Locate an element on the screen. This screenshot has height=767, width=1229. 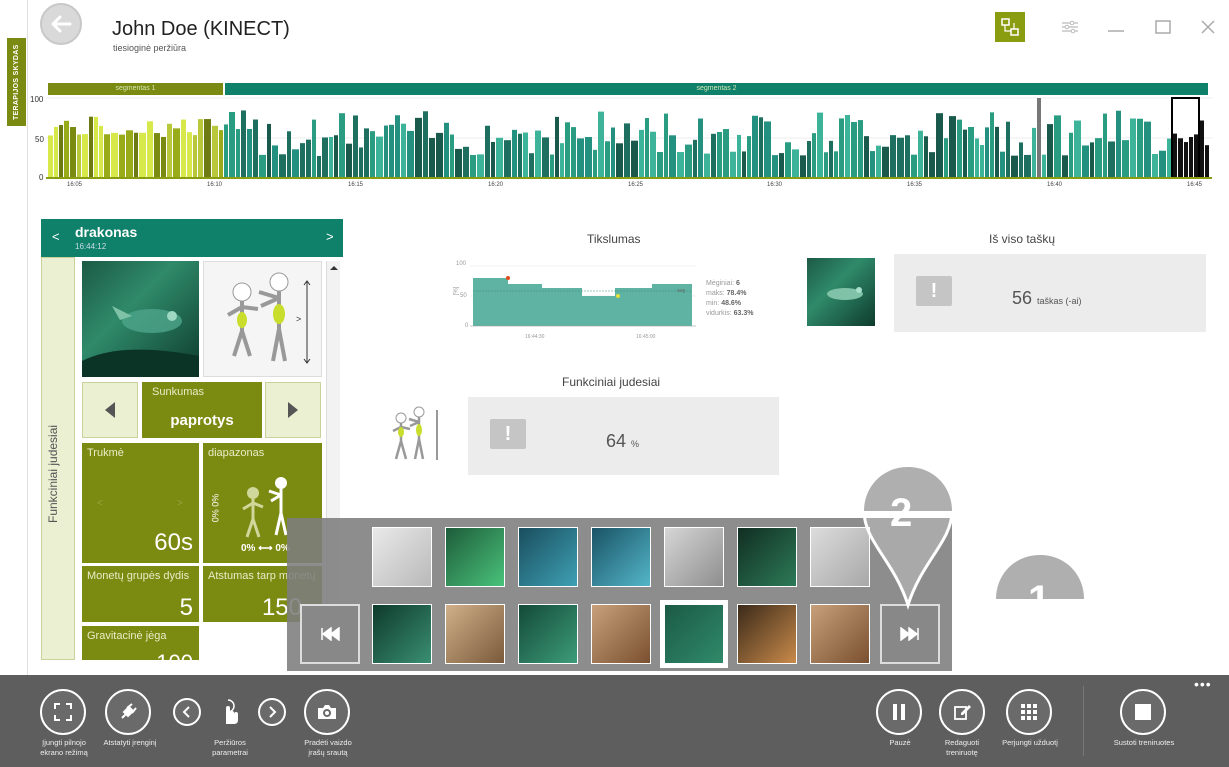
functional-figure-icon is located at coordinates (415, 433).